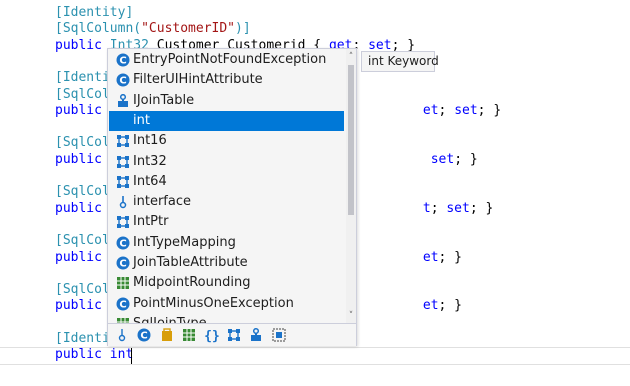 The height and width of the screenshot is (386, 630). I want to click on completion-item: IJoinTable, so click(226, 101).